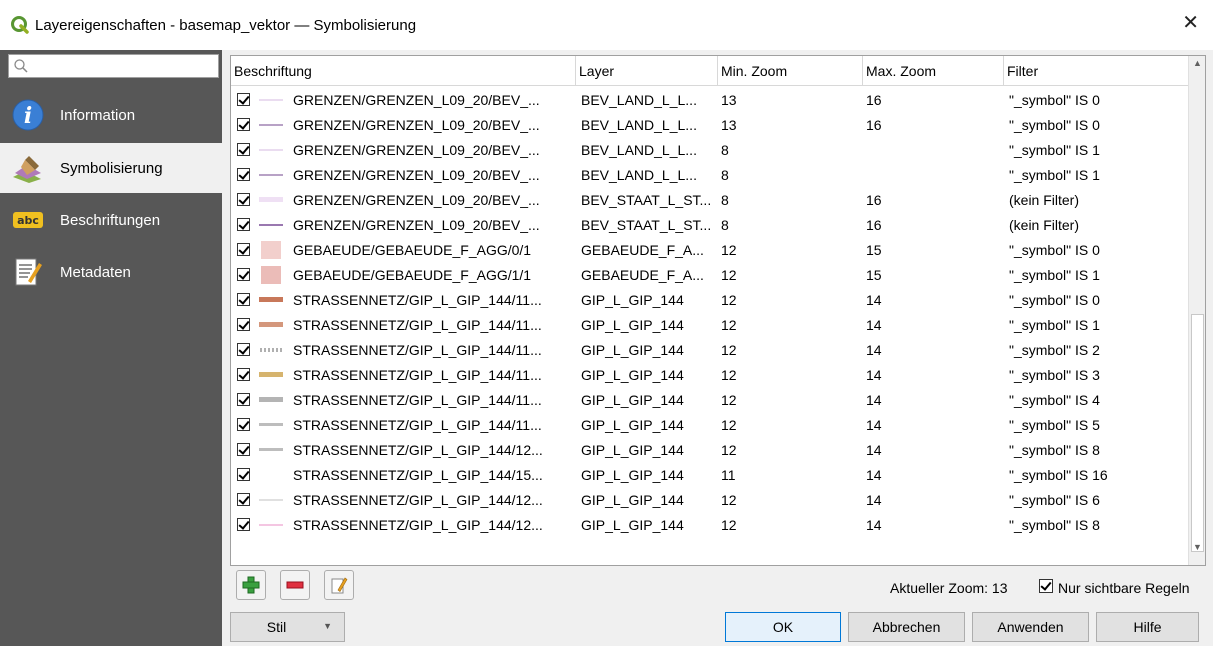 This screenshot has height=646, width=1213. What do you see at coordinates (933, 71) in the screenshot?
I see `column-header-max-zoom: Max. Zoom` at bounding box center [933, 71].